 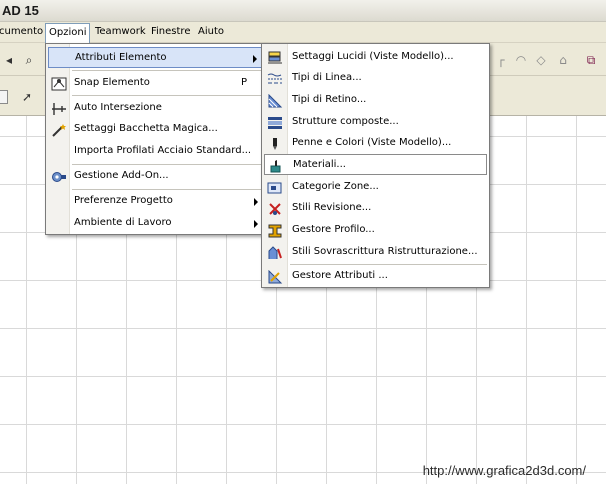 What do you see at coordinates (170, 33) in the screenshot?
I see `menu-finestre: Finestre` at bounding box center [170, 33].